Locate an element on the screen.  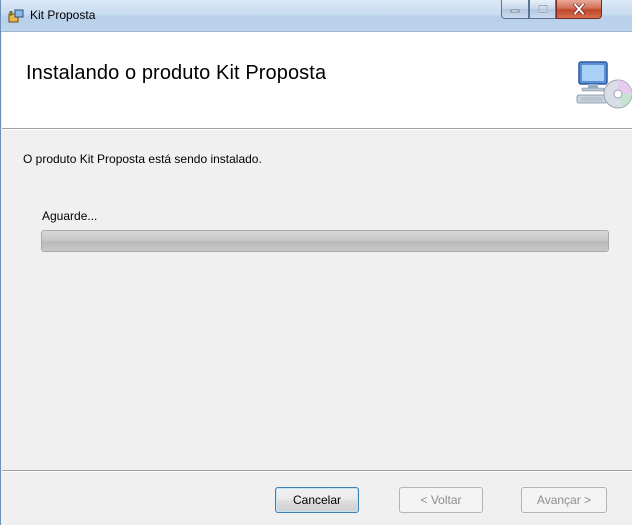
close-button is located at coordinates (579, 9).